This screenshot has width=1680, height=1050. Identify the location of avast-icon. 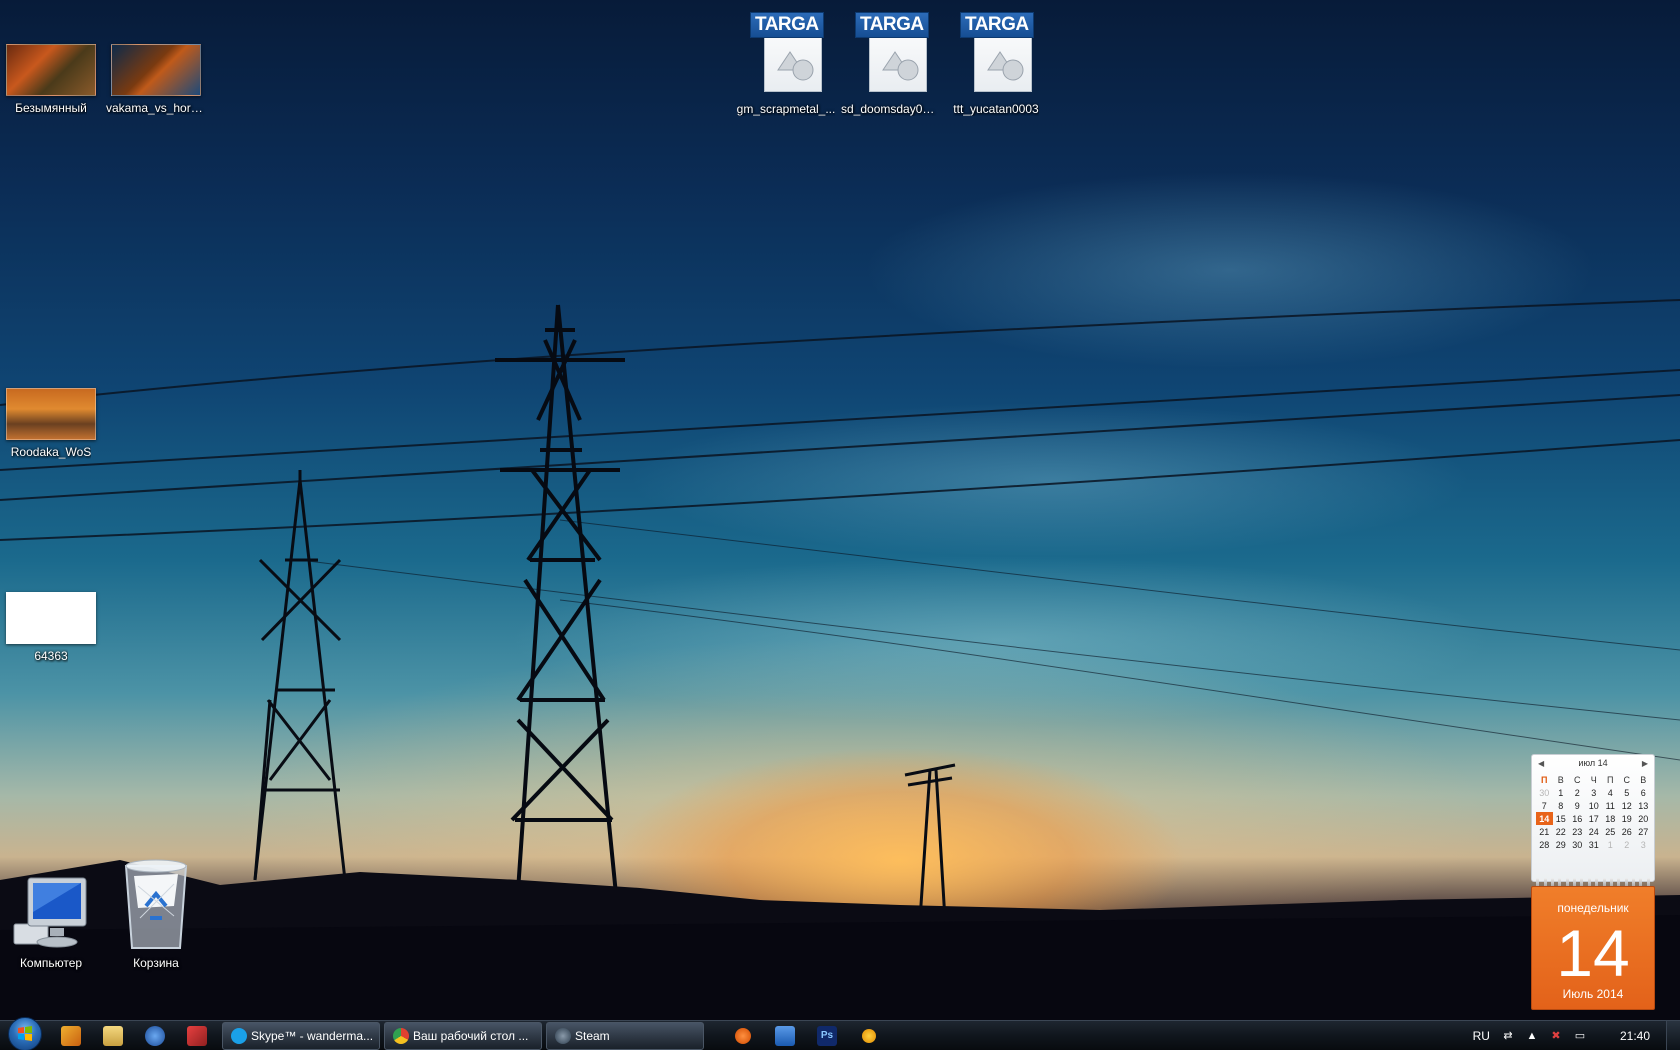
(869, 1035).